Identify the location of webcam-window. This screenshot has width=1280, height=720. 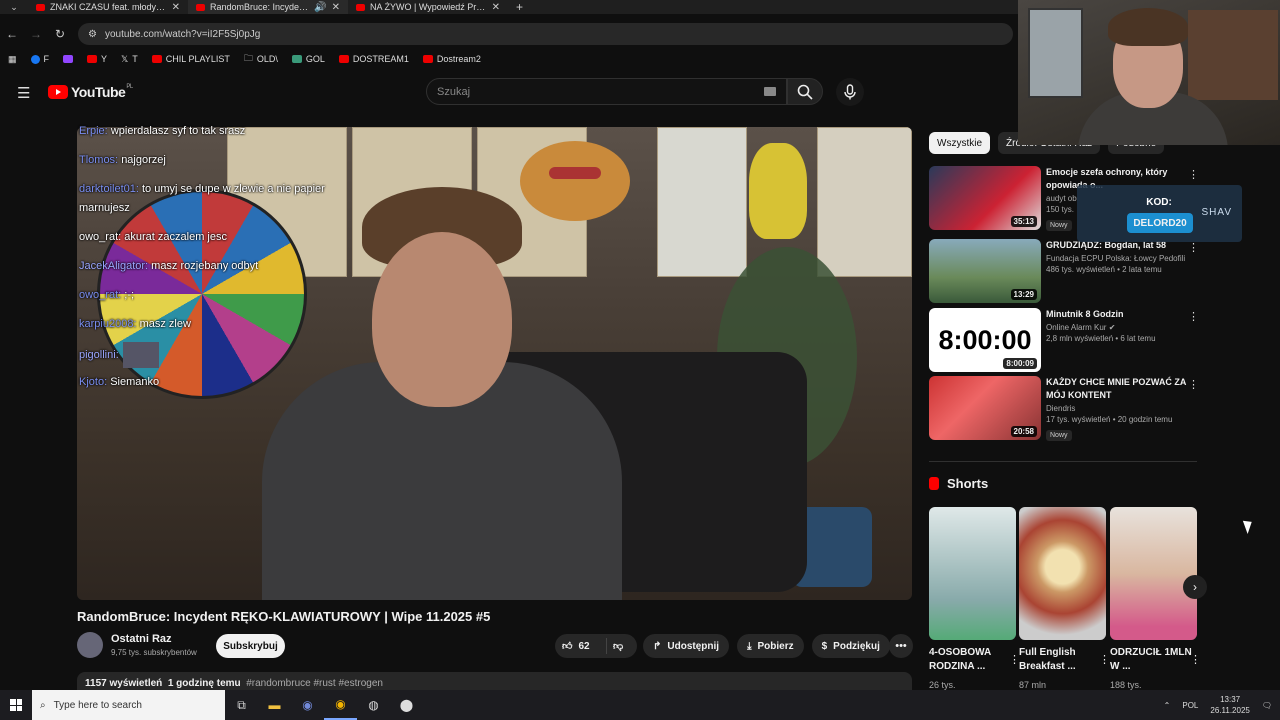
(1055, 53).